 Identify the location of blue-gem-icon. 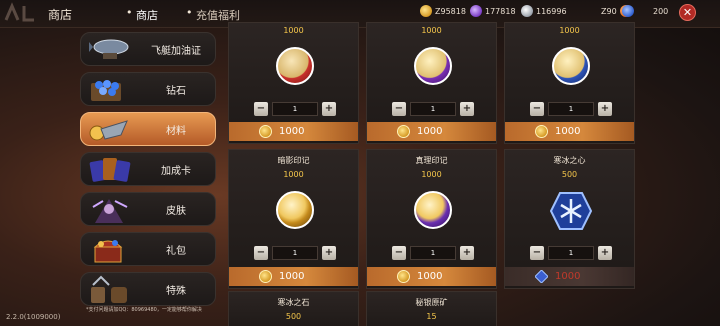
(628, 11).